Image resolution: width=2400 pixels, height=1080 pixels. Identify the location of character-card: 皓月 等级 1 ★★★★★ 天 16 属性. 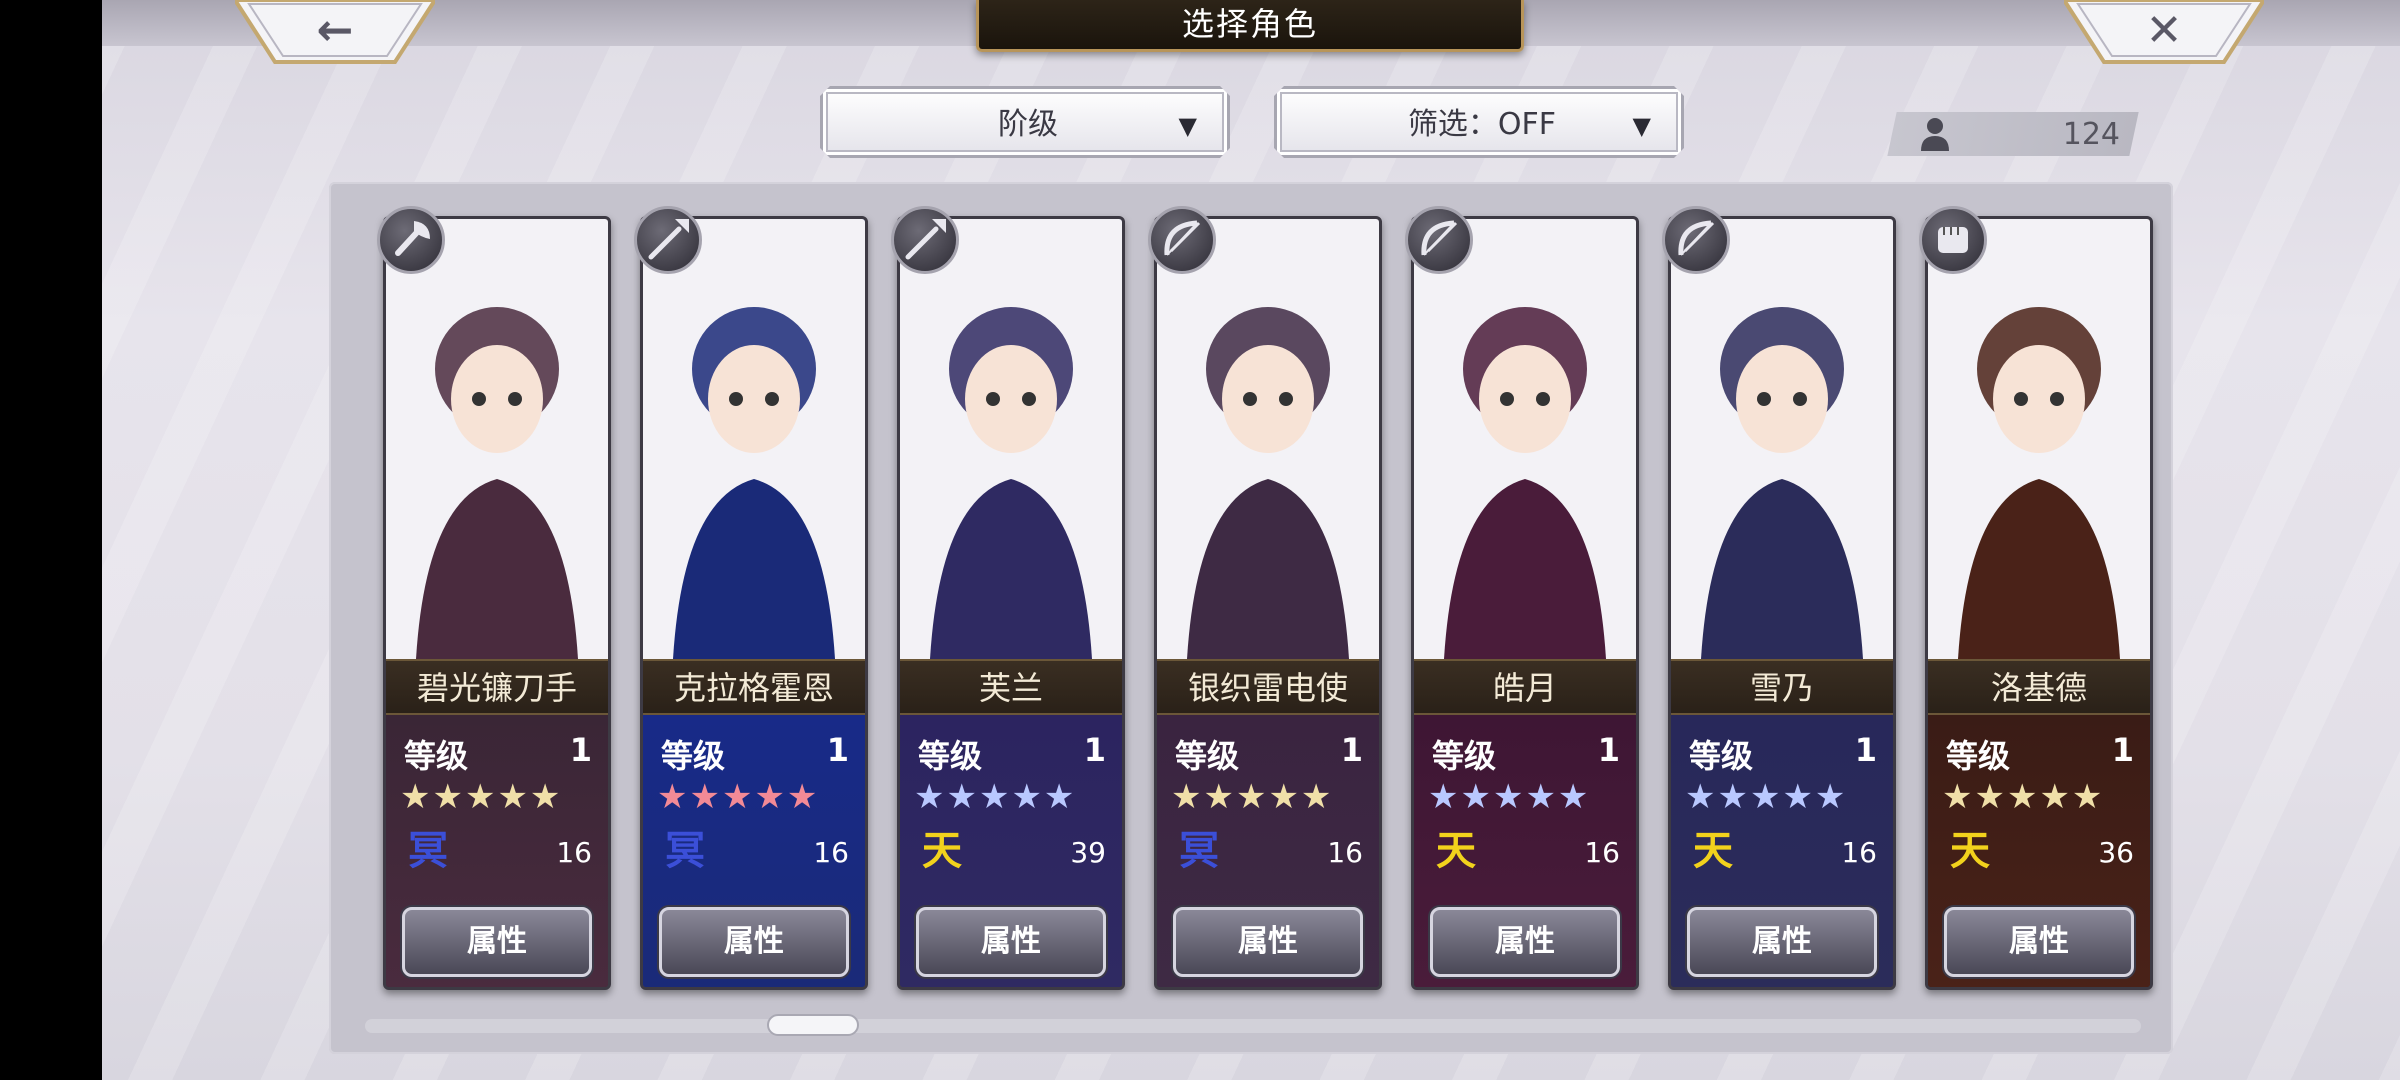
(1525, 603).